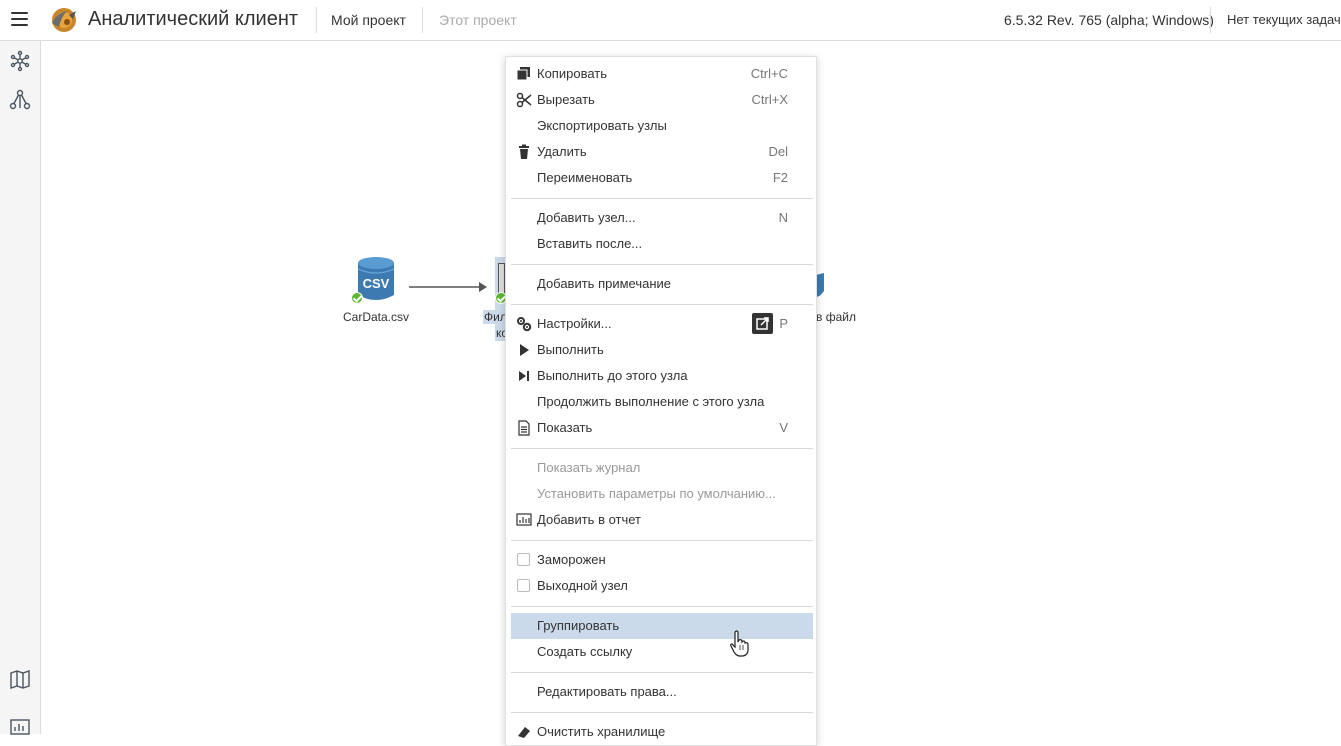 This screenshot has width=1341, height=746. Describe the element at coordinates (602, 125) in the screenshot. I see `menu-item-label: Экспортировать узлы` at that location.